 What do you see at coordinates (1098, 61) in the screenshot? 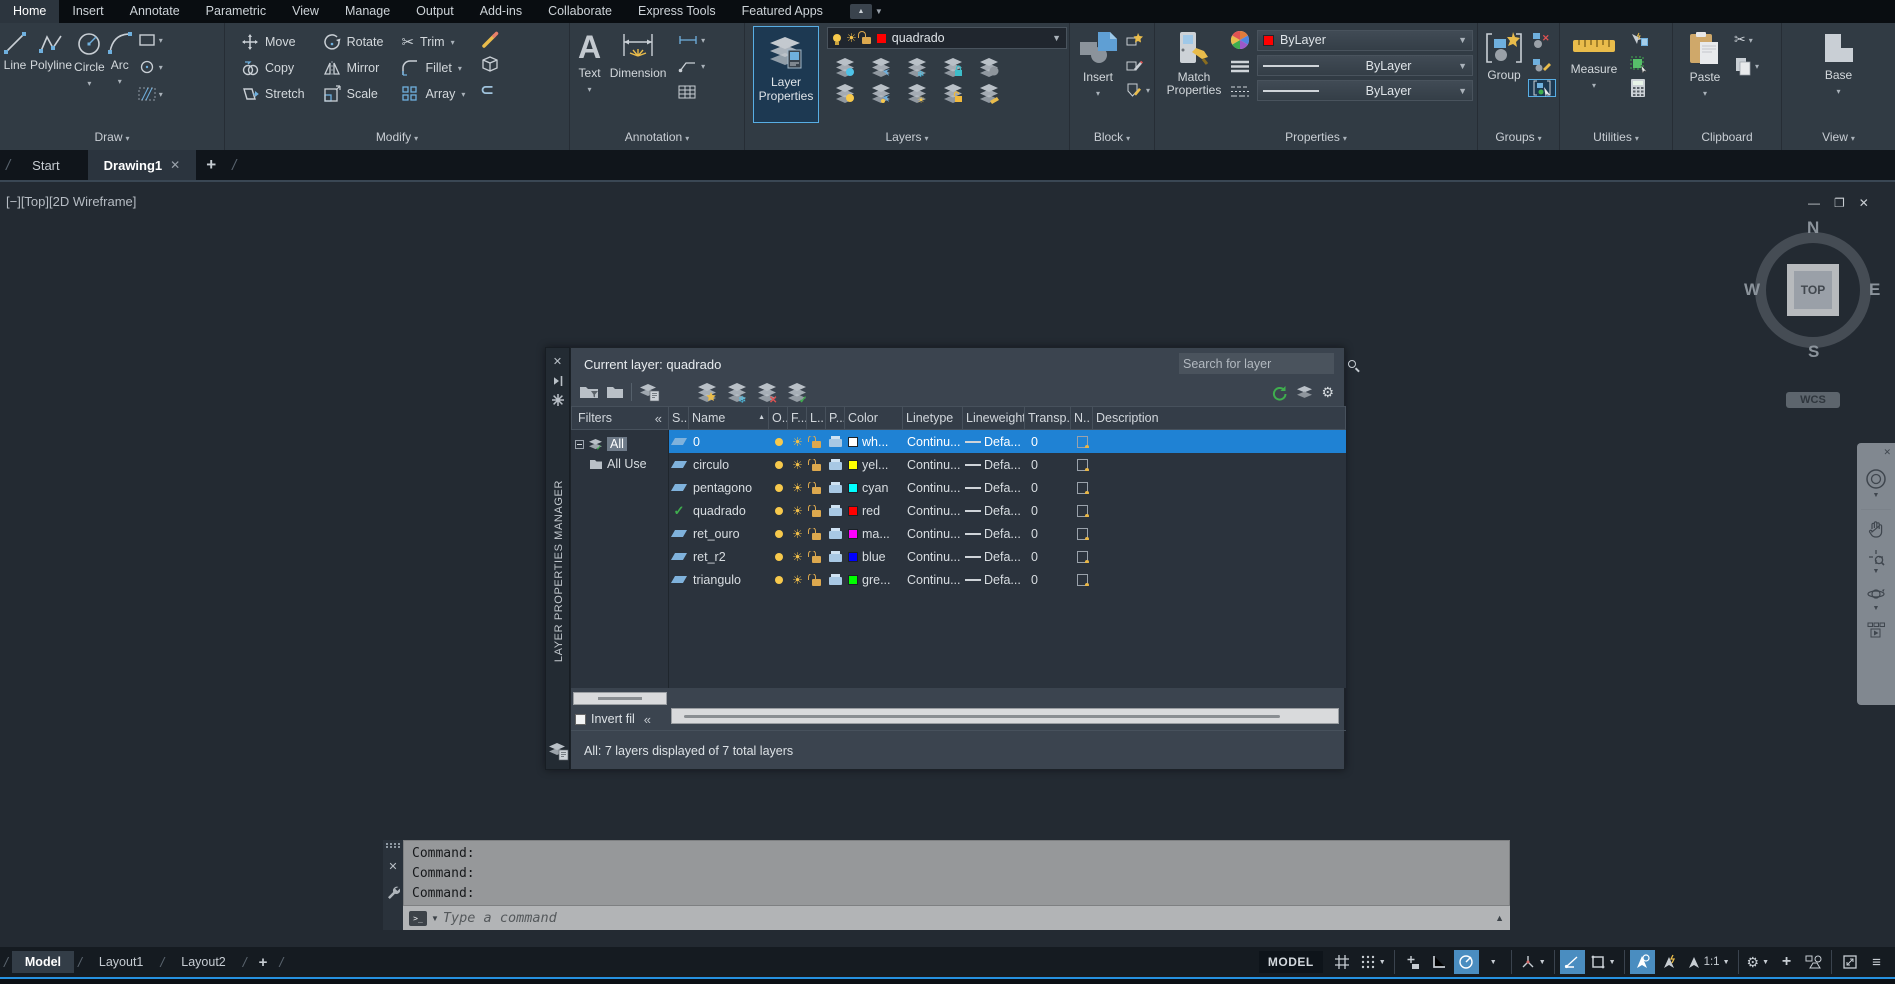
I see `insert-button: Insert ▾` at bounding box center [1098, 61].